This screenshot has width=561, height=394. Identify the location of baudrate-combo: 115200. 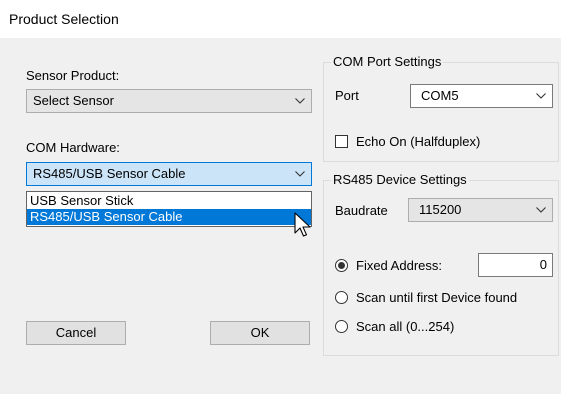
(480, 210).